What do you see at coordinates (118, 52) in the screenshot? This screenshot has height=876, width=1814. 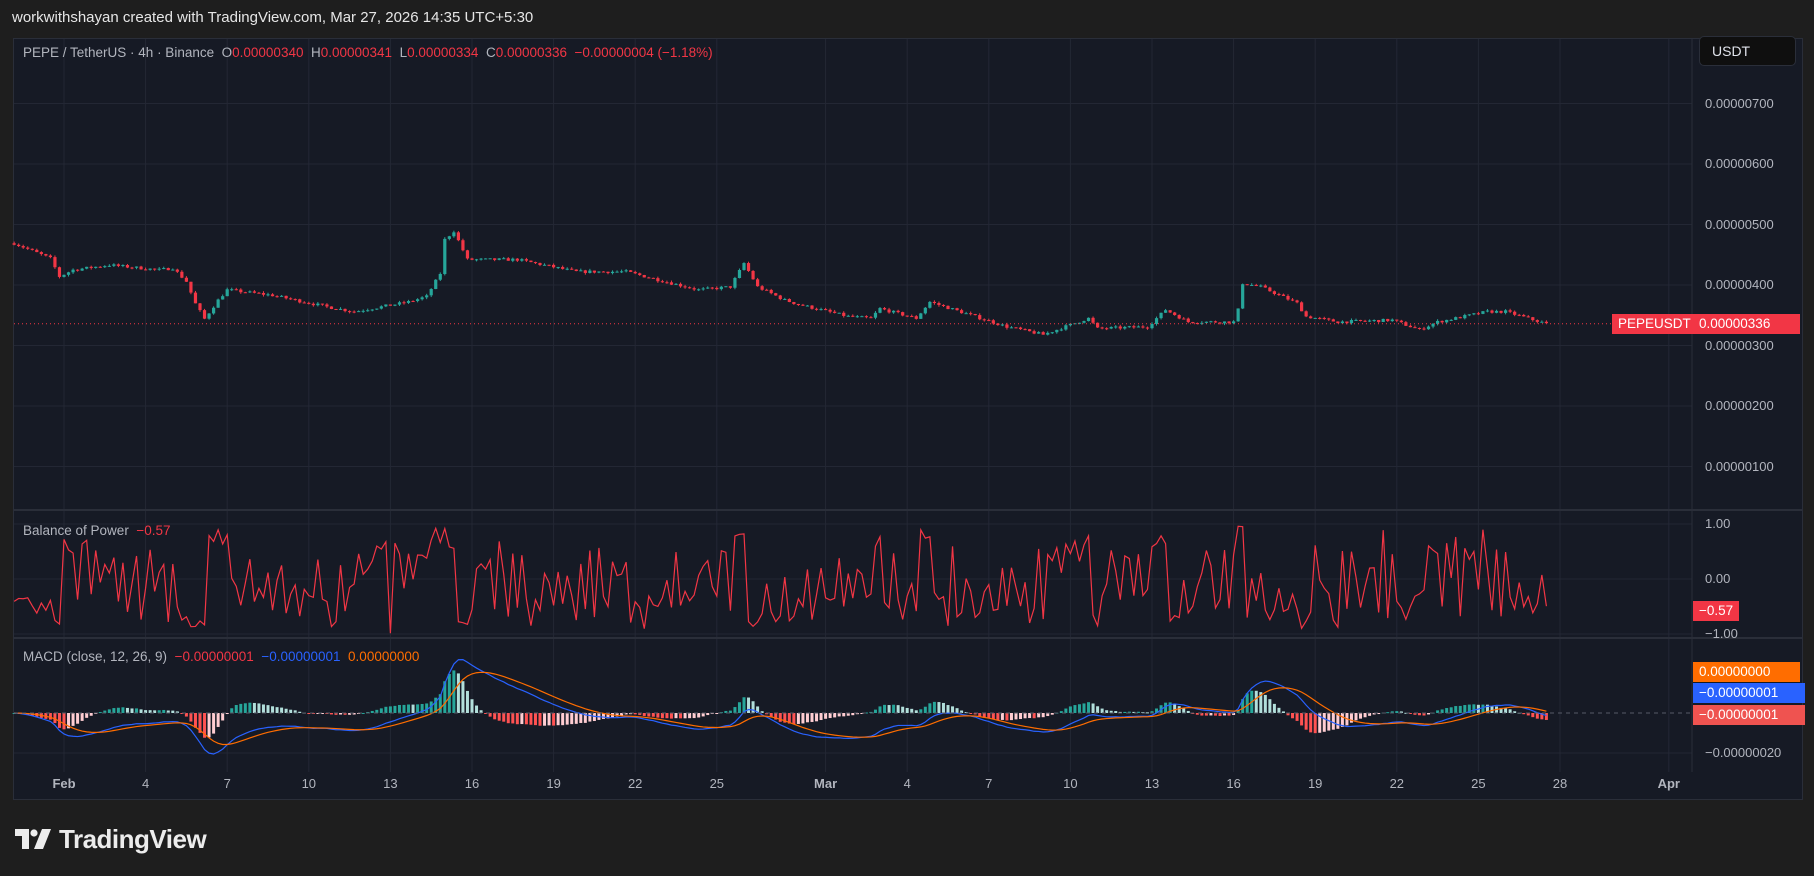 I see `symbol-name: PEPE / TetherUS · 4h · Binance` at bounding box center [118, 52].